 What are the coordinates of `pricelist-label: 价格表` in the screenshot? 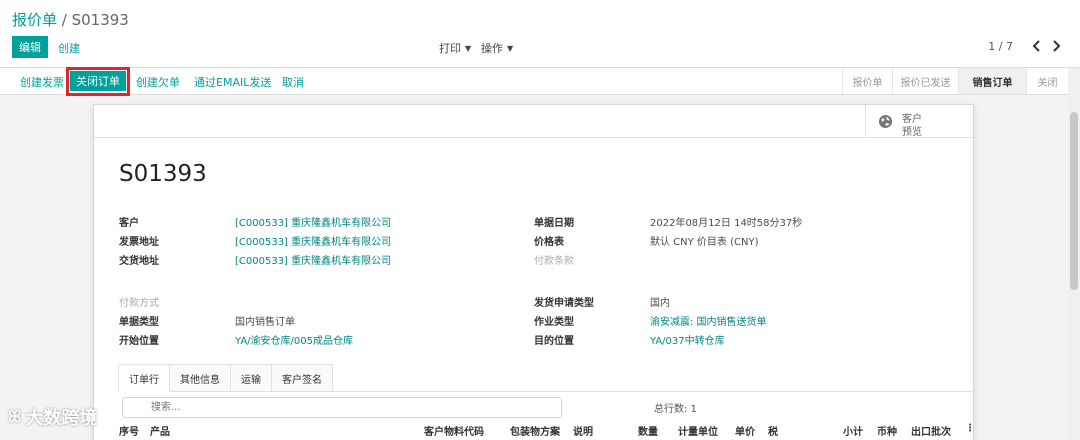 It's located at (549, 242).